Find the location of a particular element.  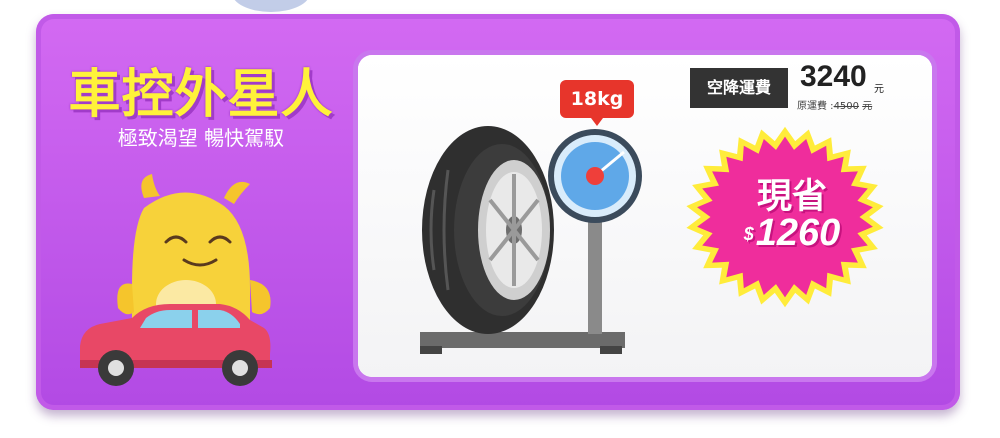

savings-value: 1260 is located at coordinates (798, 233).